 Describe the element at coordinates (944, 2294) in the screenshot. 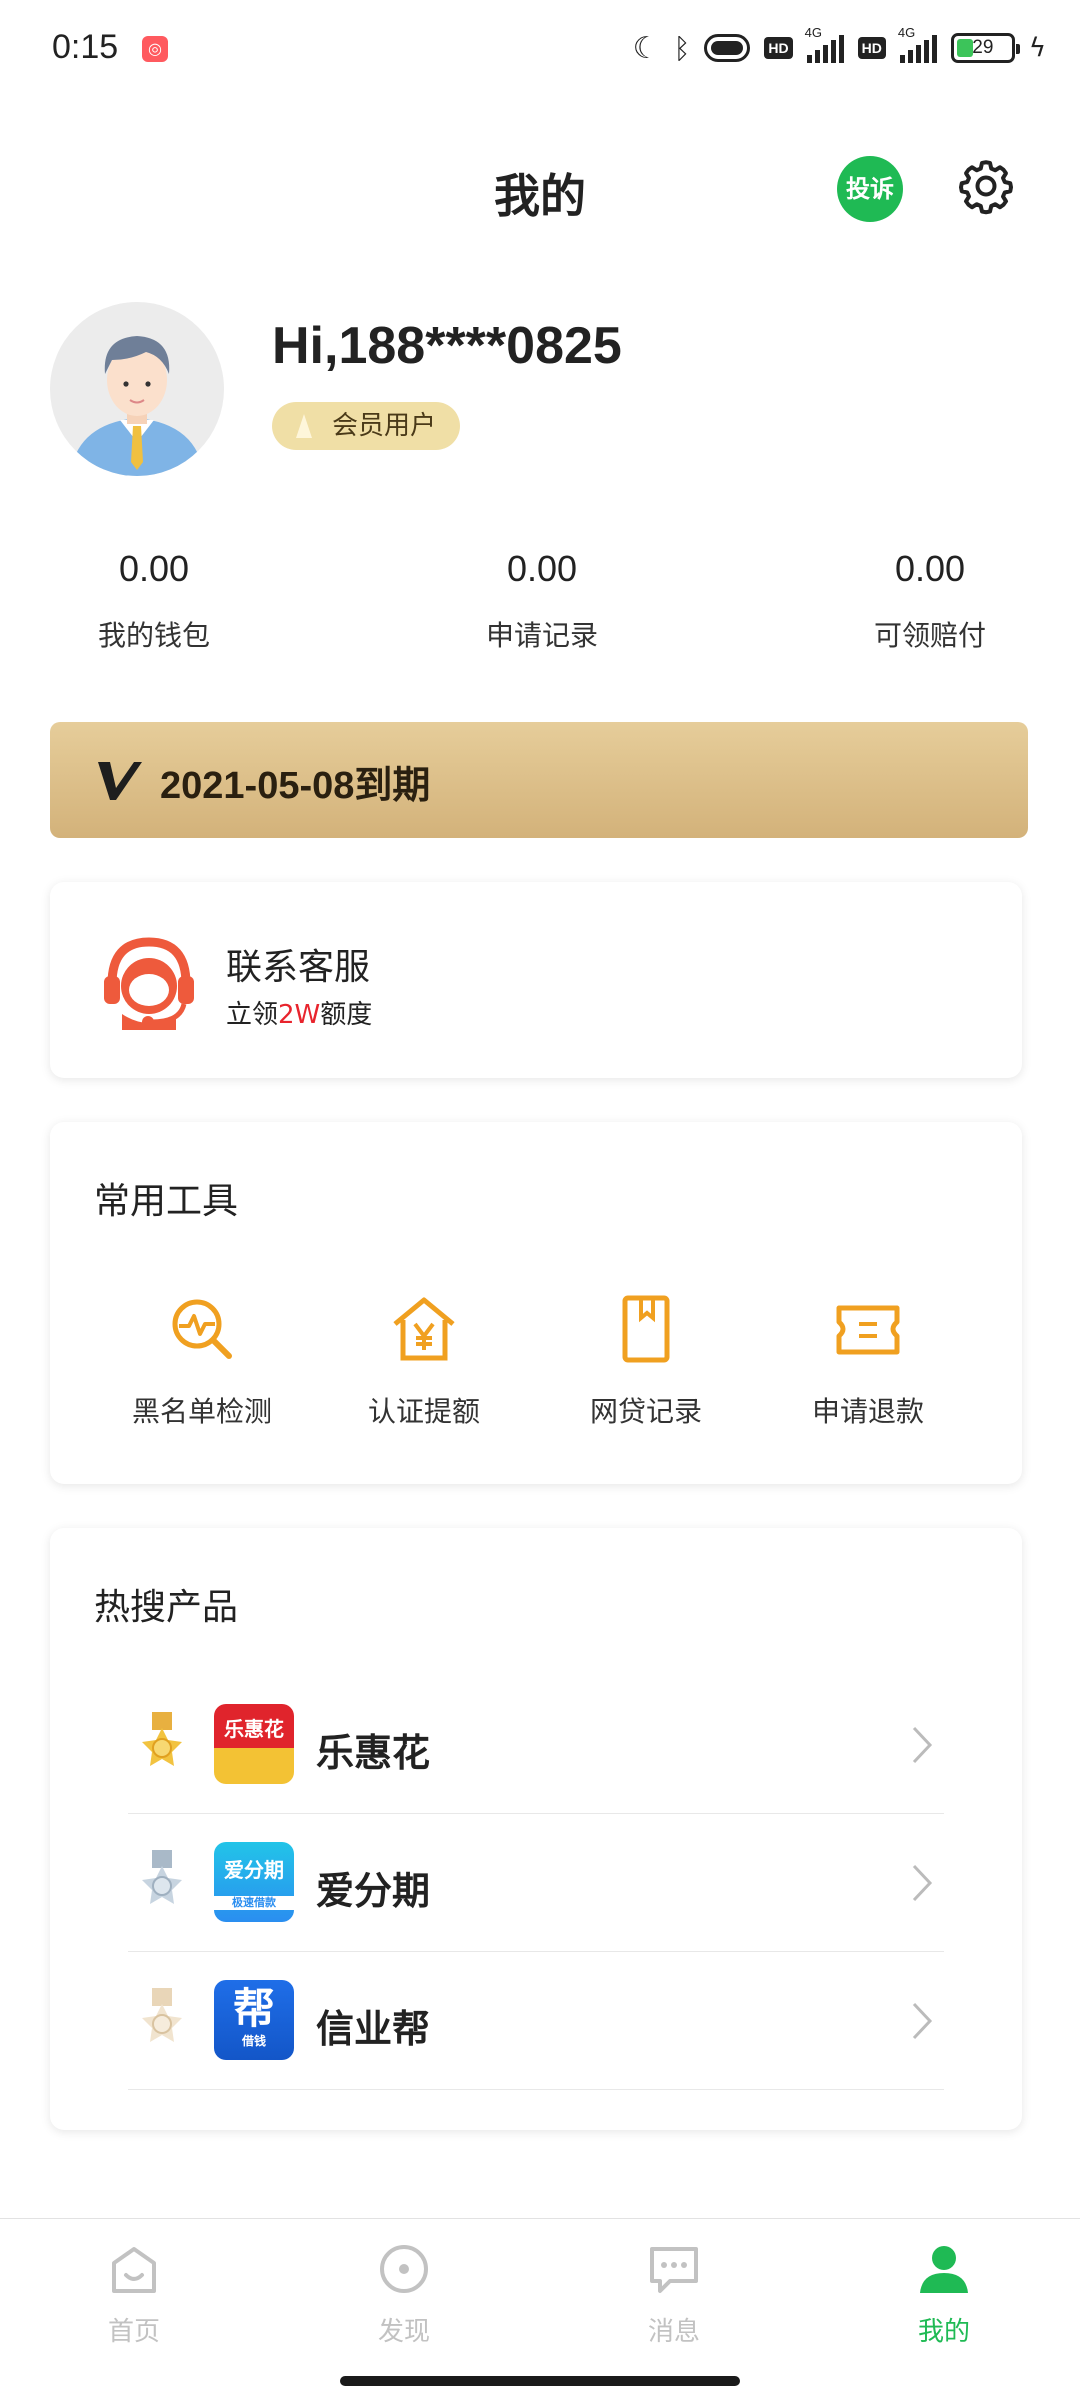

I see `nav-profile: 我的` at that location.